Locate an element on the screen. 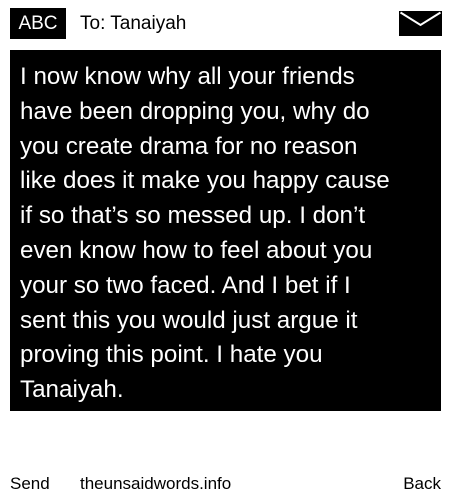  softkey-bar: Send theunsaidwords.info Back is located at coordinates (225, 485).